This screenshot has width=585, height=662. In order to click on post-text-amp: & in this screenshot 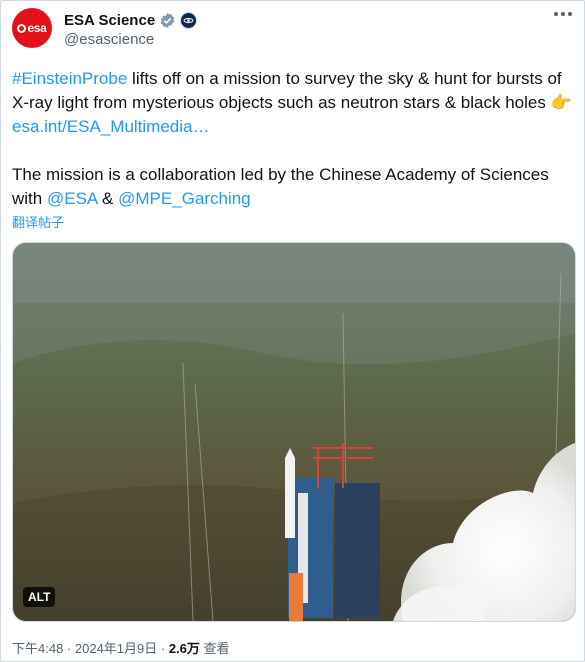, I will do `click(108, 198)`.